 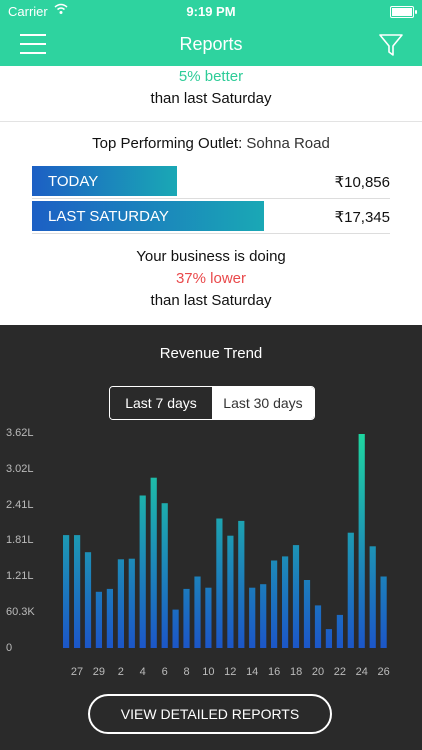 I want to click on percent-lower: 37% lower, so click(x=211, y=278).